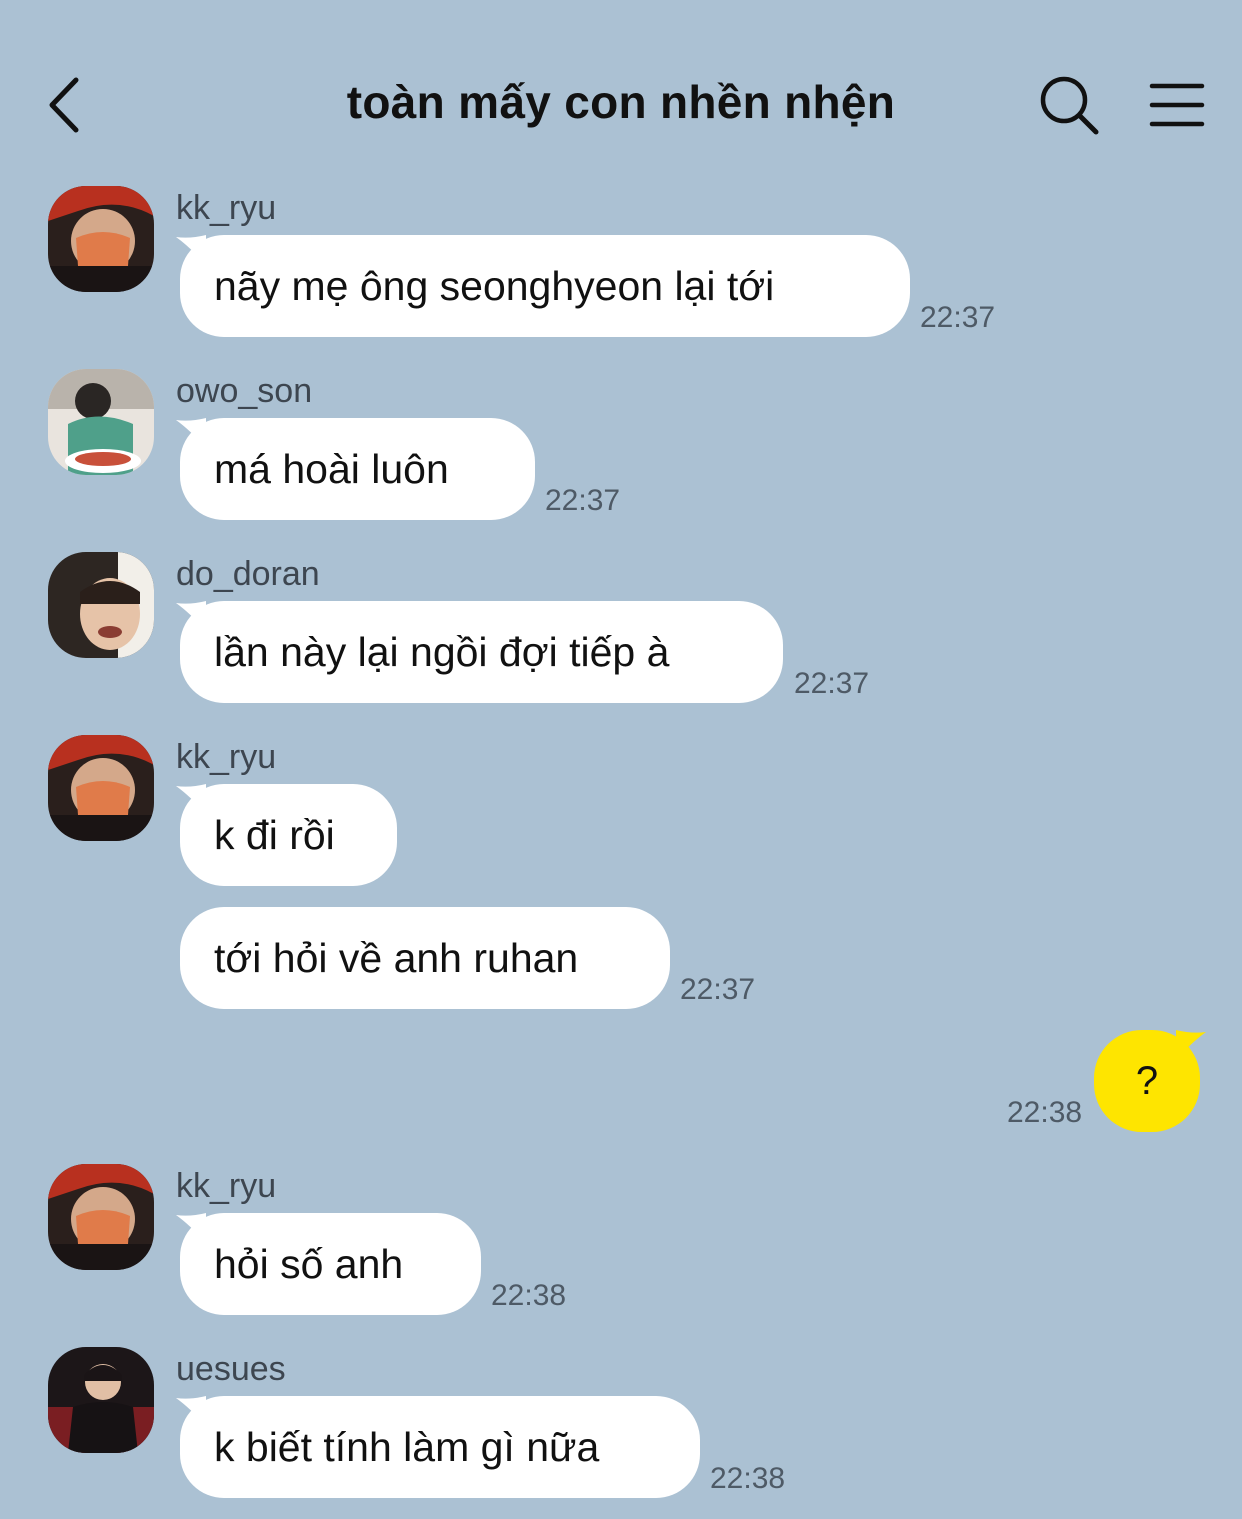  I want to click on menu-button, so click(1177, 105).